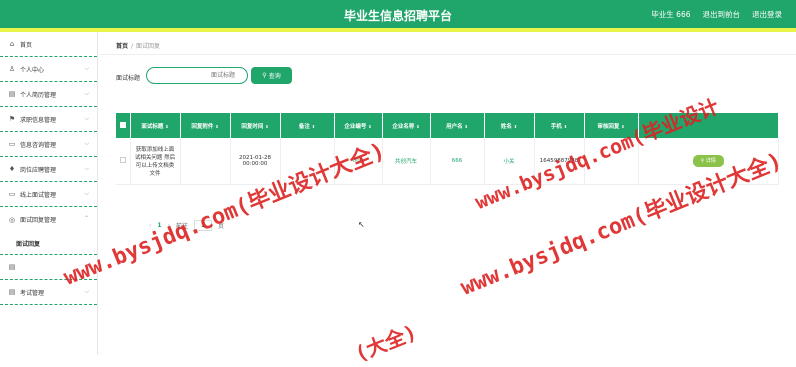  Describe the element at coordinates (148, 46) in the screenshot. I see `breadcrumb-current: 面试回复` at that location.